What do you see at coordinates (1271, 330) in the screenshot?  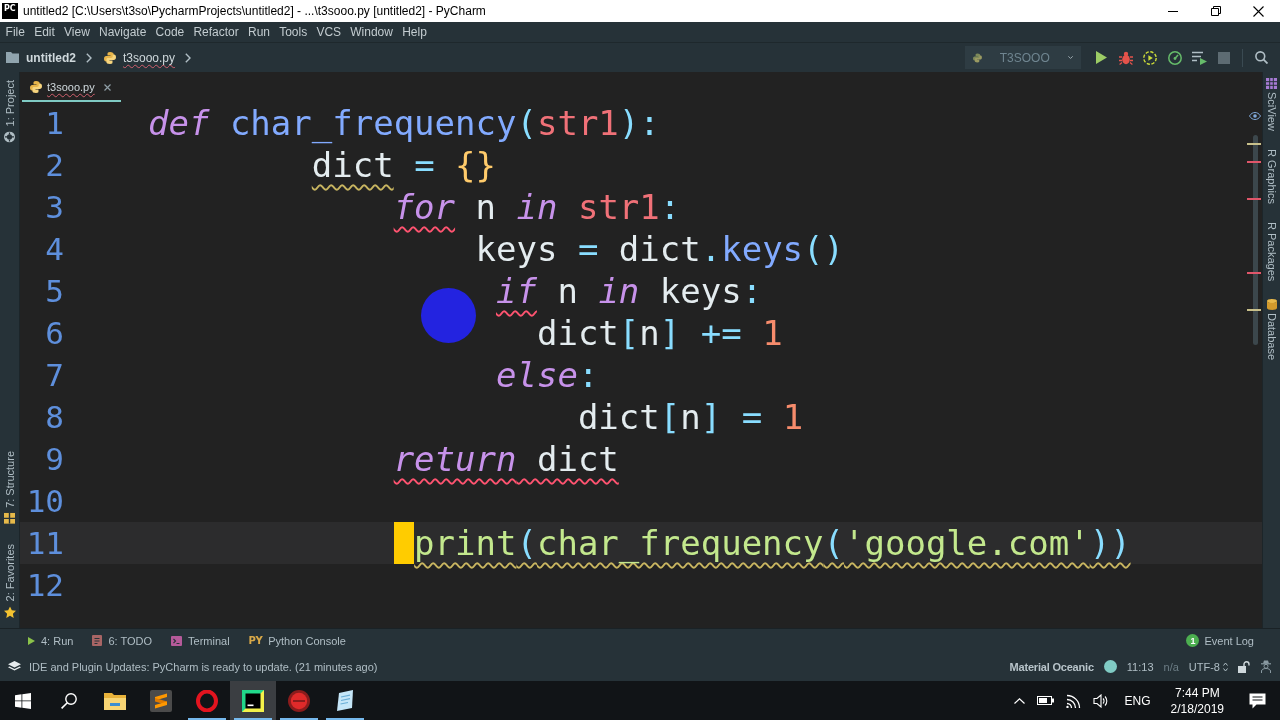 I see `tool-window-tab: Database` at bounding box center [1271, 330].